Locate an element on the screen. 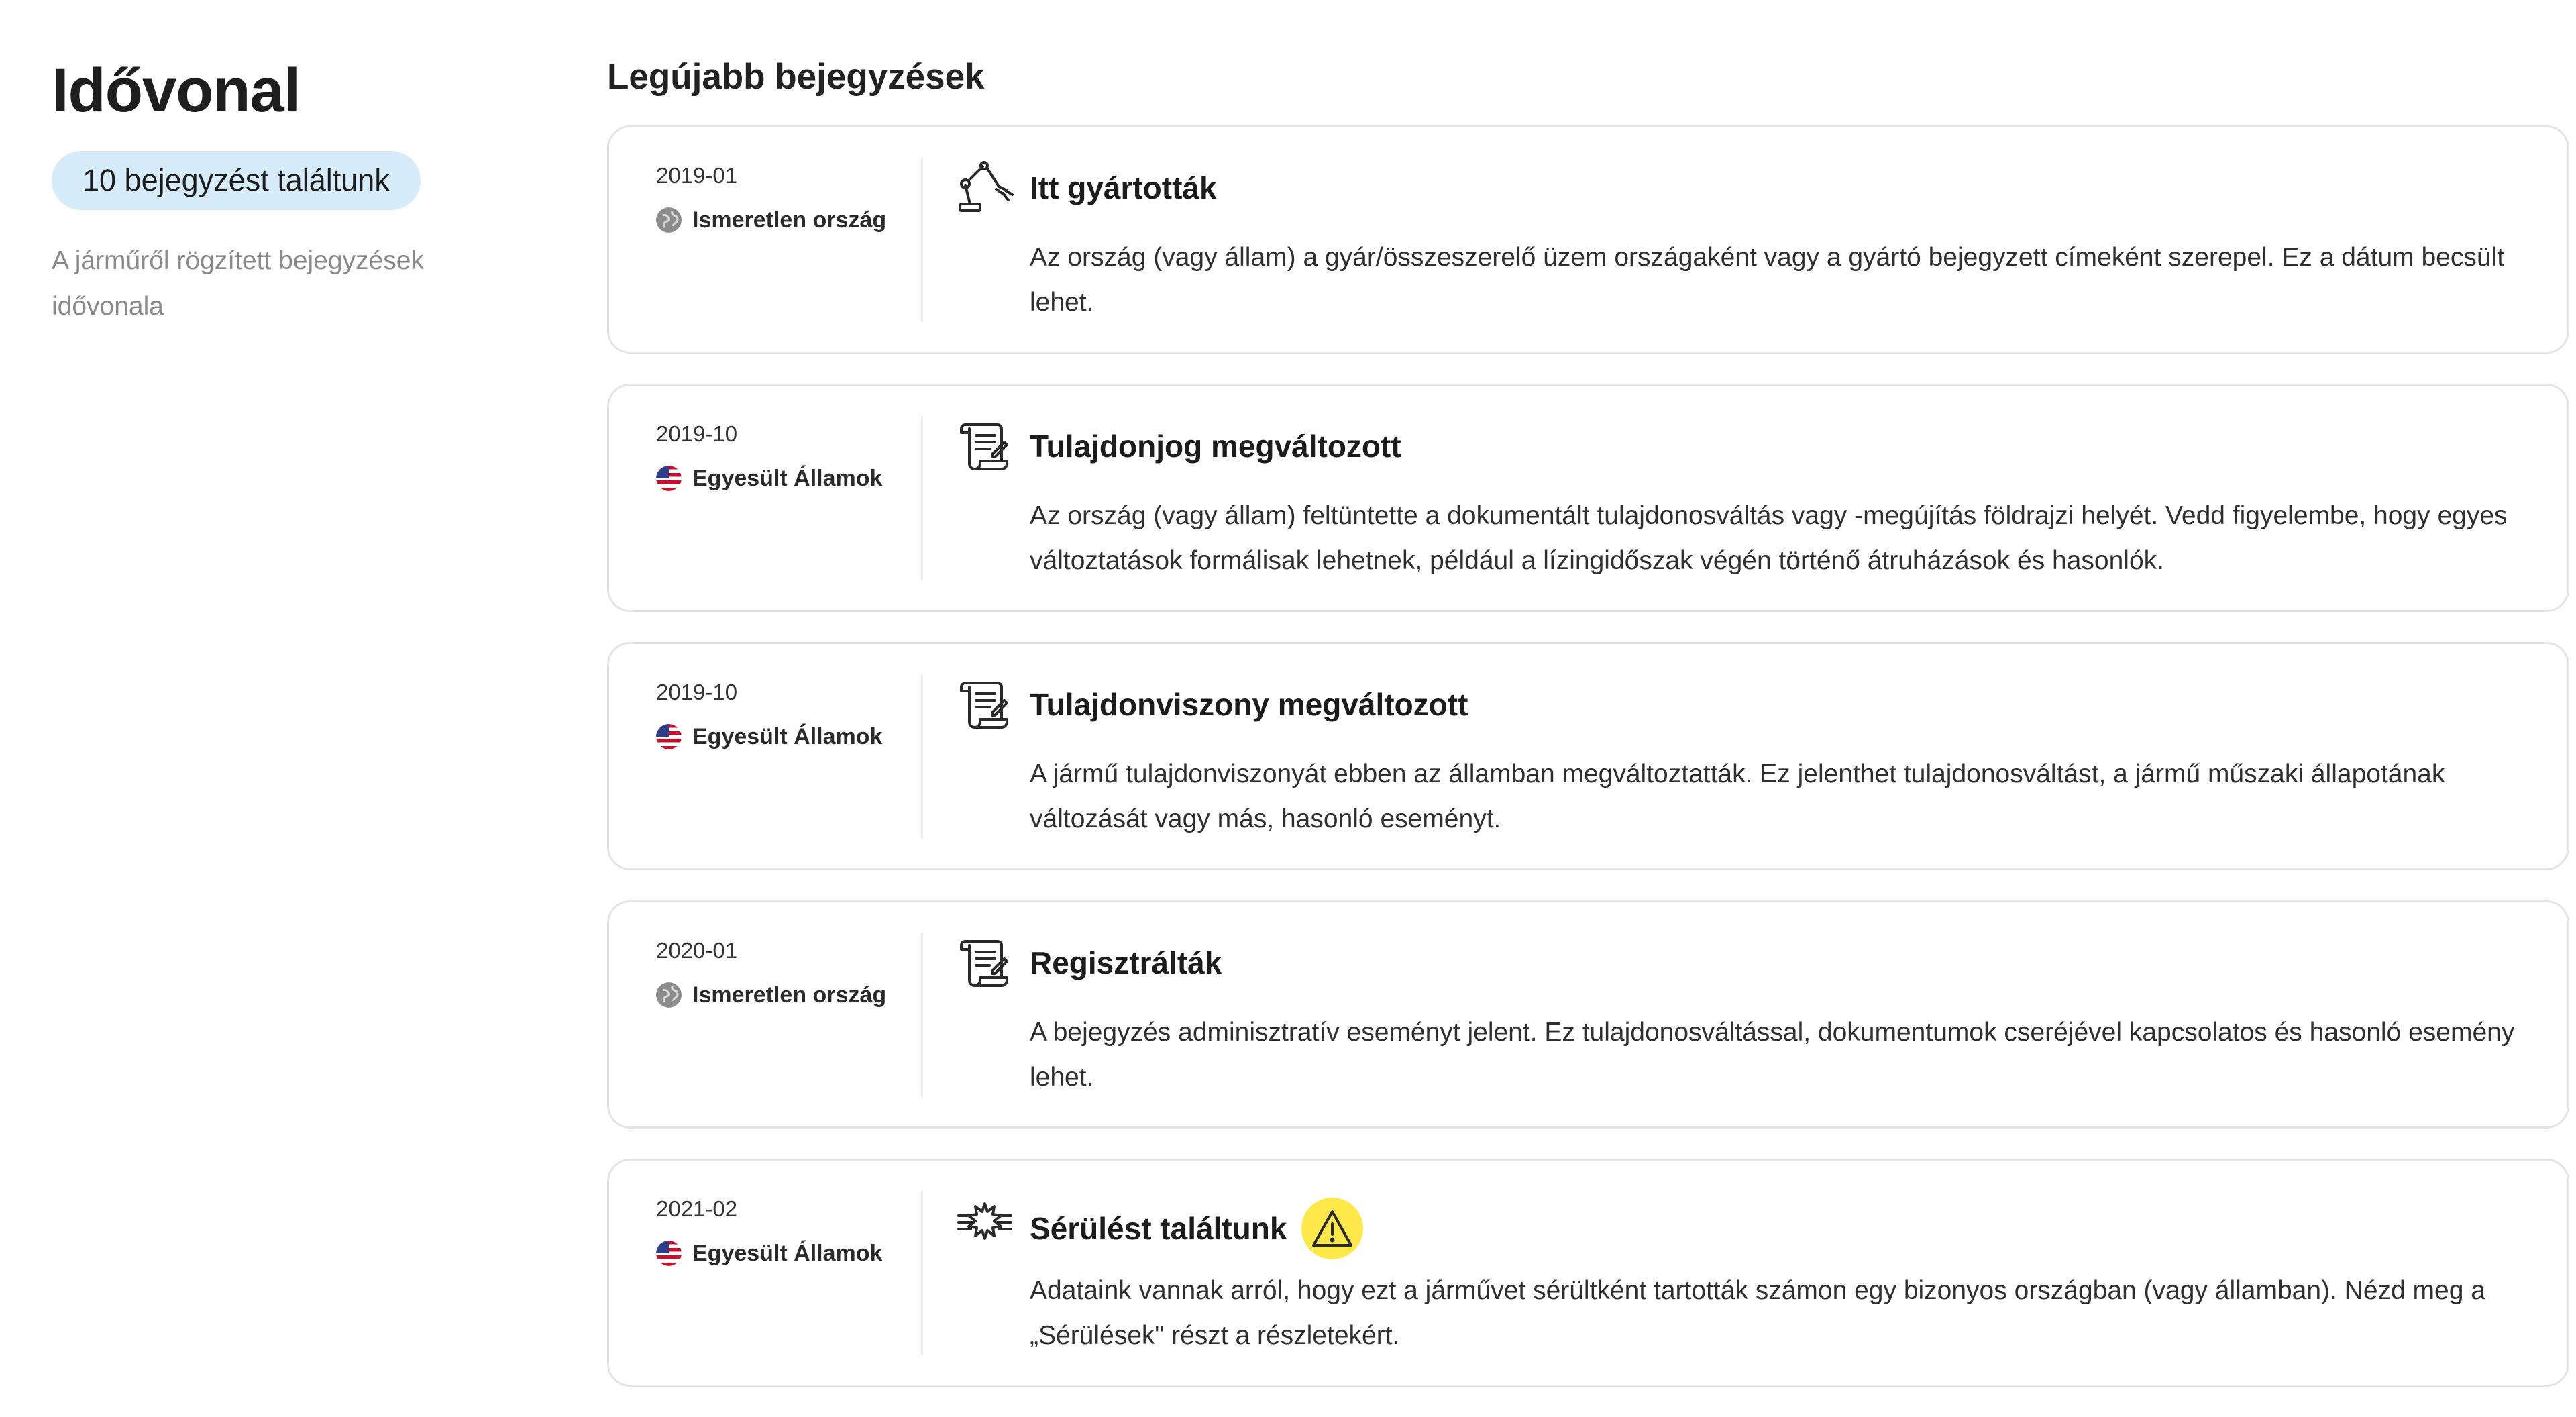  entry-title: Itt gyártották is located at coordinates (1123, 187).